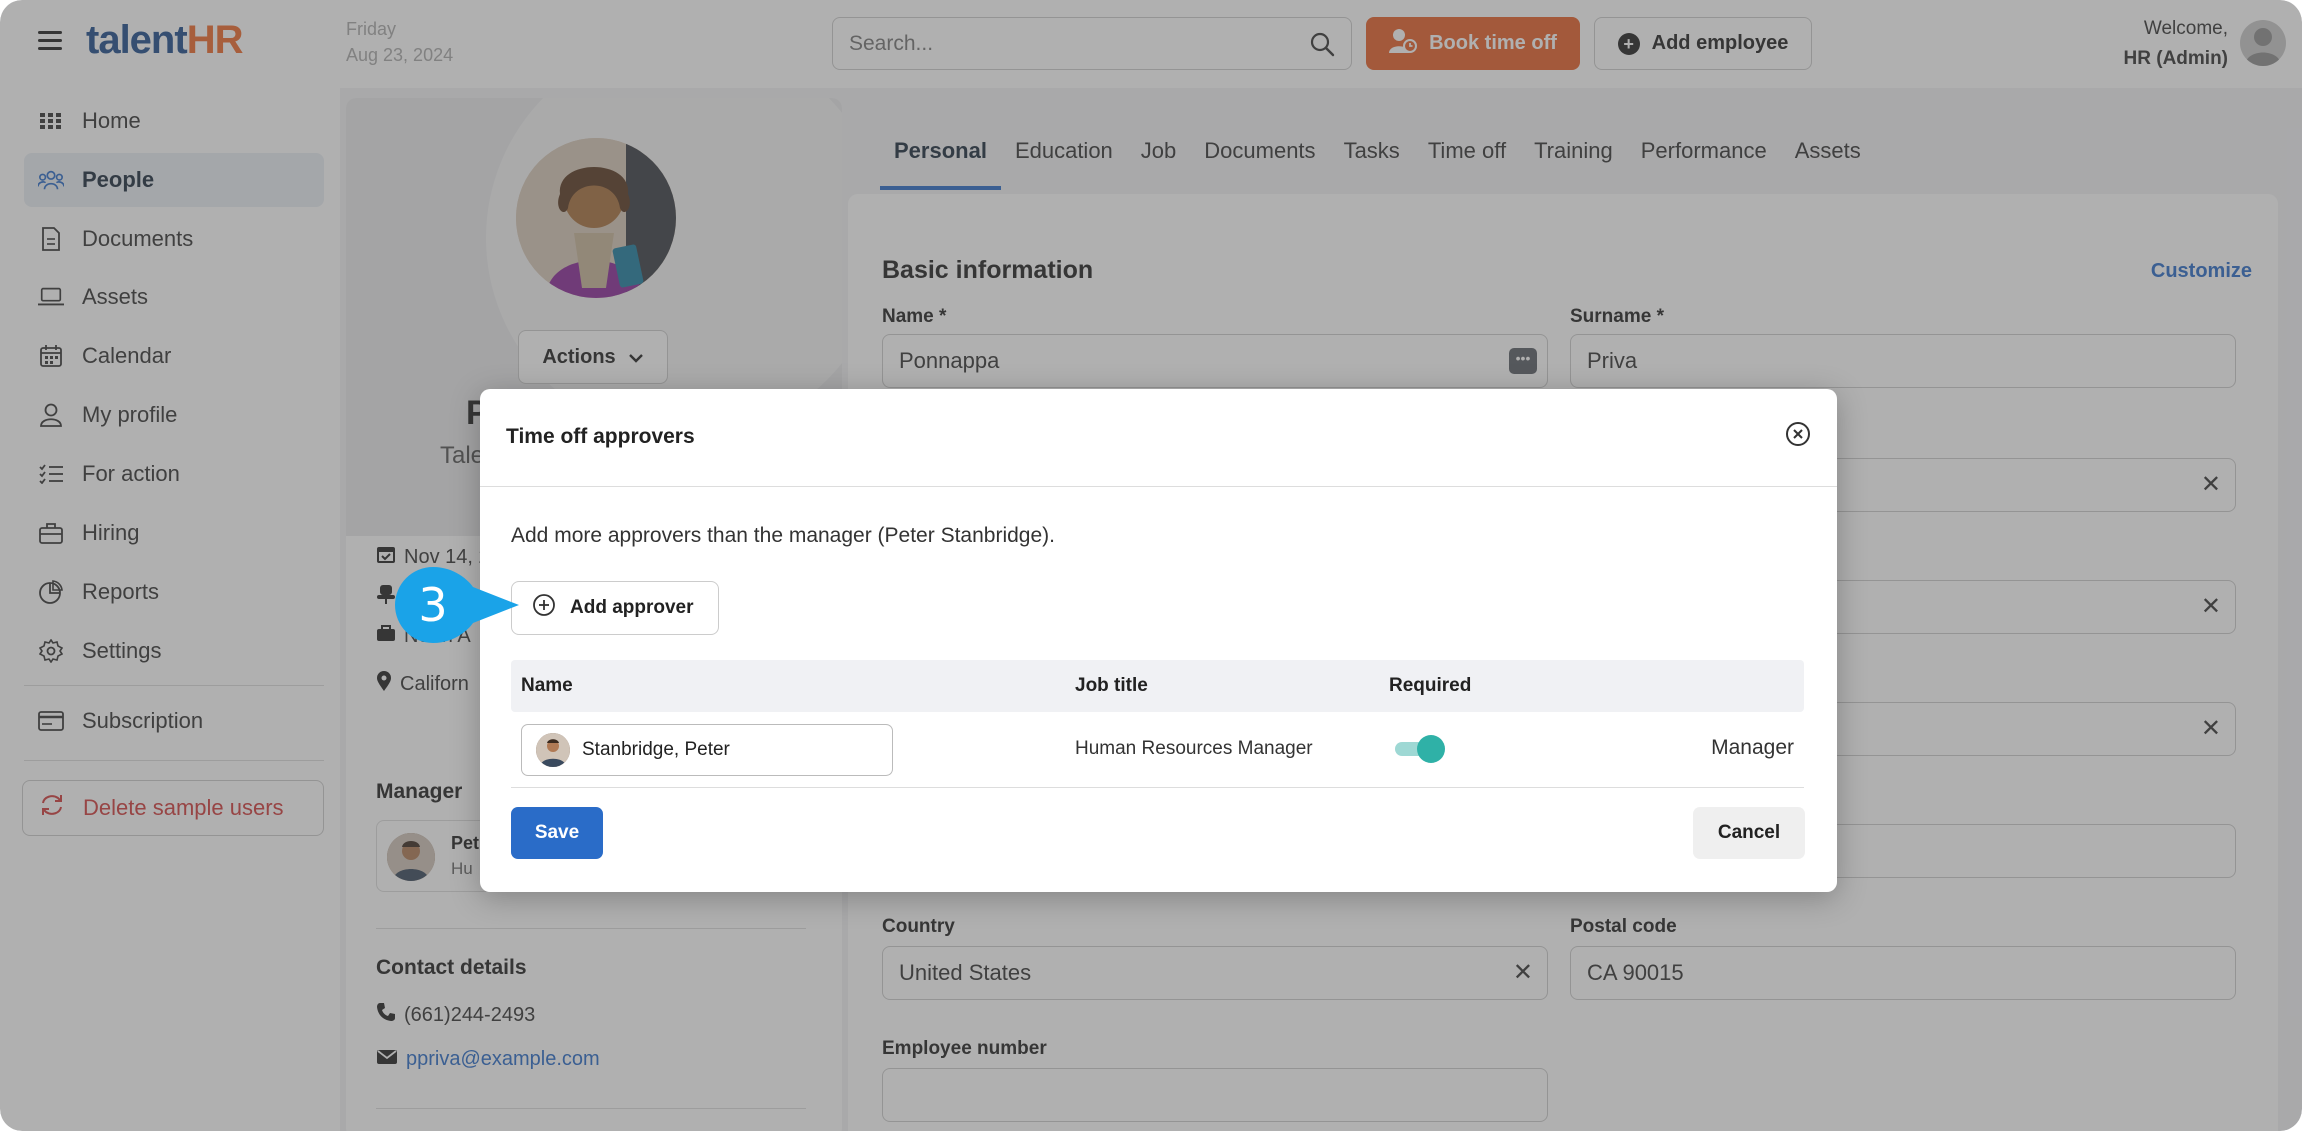  I want to click on add-approver-button: Add approver, so click(615, 608).